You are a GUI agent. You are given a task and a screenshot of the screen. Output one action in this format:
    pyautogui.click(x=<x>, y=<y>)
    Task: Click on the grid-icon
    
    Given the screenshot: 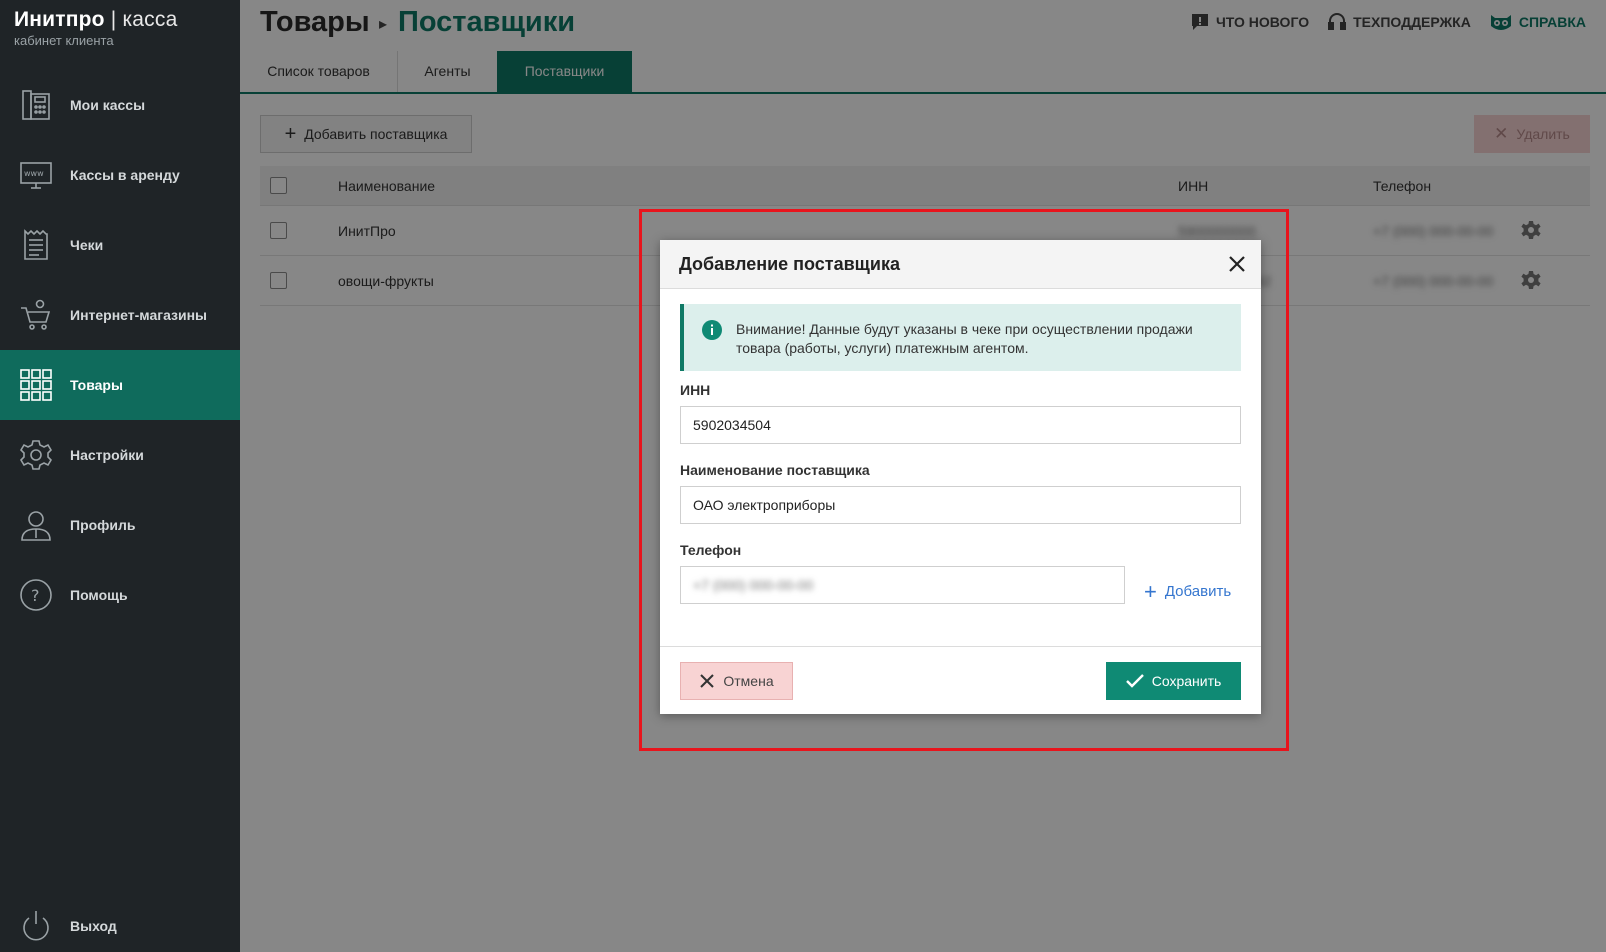 What is the action you would take?
    pyautogui.click(x=36, y=385)
    